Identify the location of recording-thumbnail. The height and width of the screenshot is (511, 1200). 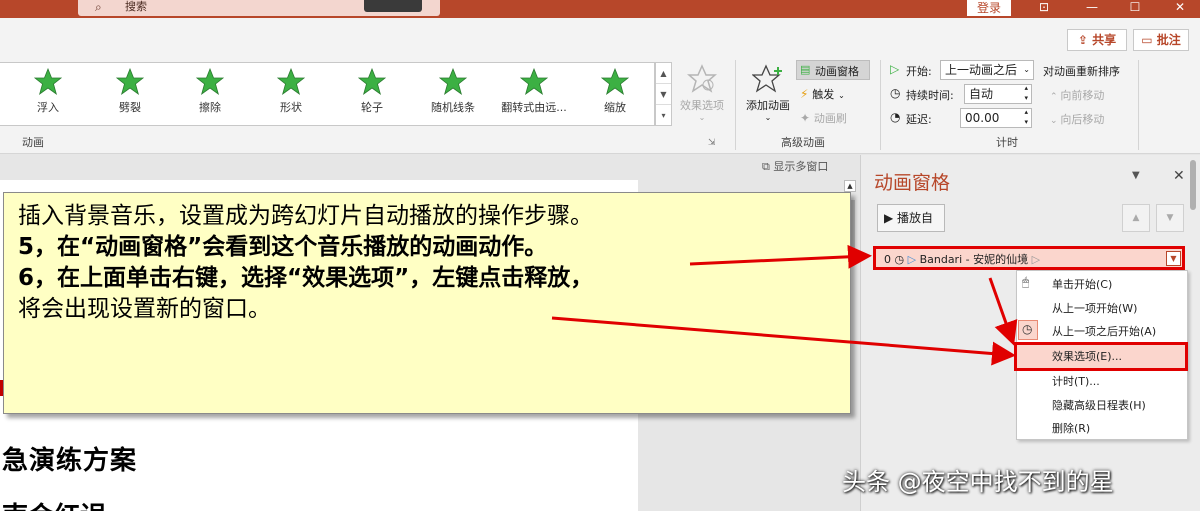
(393, 6).